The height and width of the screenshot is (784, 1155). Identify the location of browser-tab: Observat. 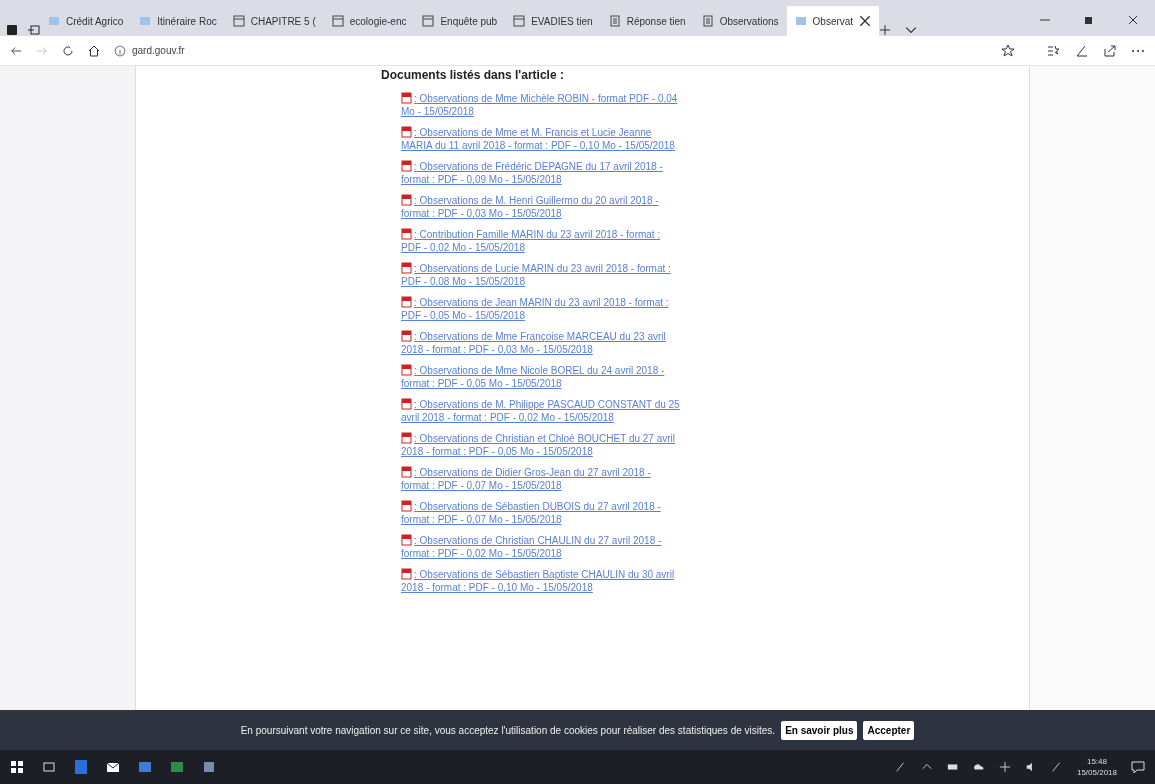
(833, 21).